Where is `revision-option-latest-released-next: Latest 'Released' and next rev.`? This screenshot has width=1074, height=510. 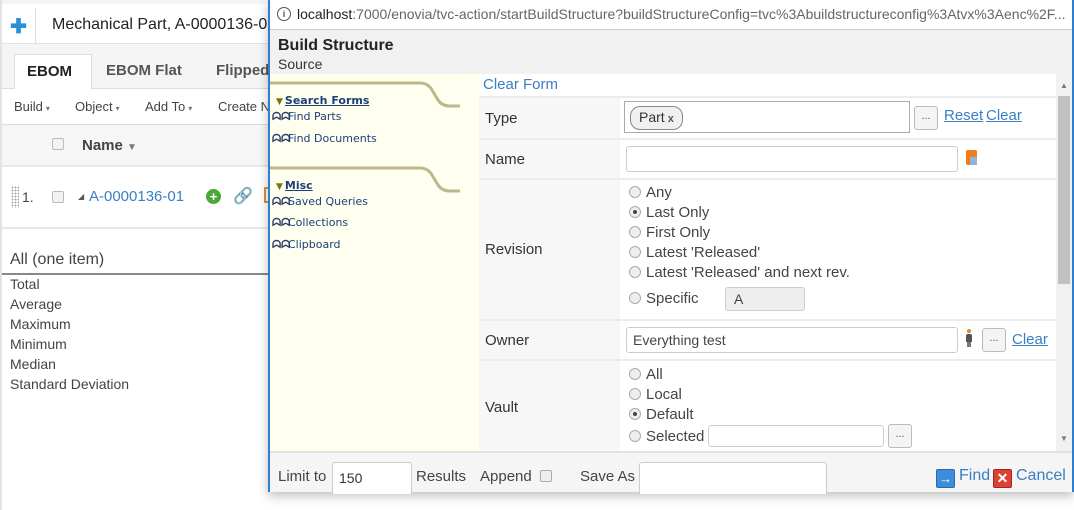
revision-option-latest-released-next: Latest 'Released' and next rev. is located at coordinates (739, 274).